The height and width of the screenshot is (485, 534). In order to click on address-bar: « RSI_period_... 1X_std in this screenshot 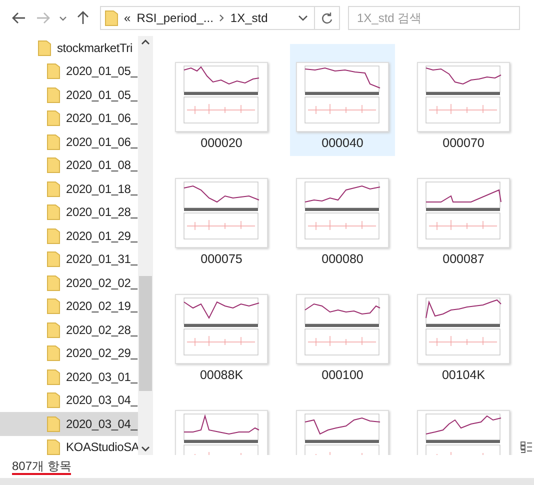, I will do `click(220, 18)`.